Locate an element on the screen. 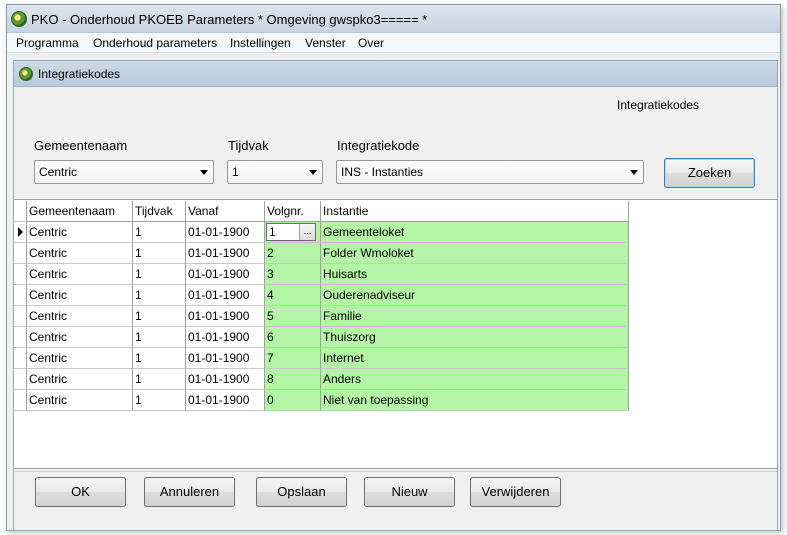  zoeken-button: Zoeken is located at coordinates (709, 173).